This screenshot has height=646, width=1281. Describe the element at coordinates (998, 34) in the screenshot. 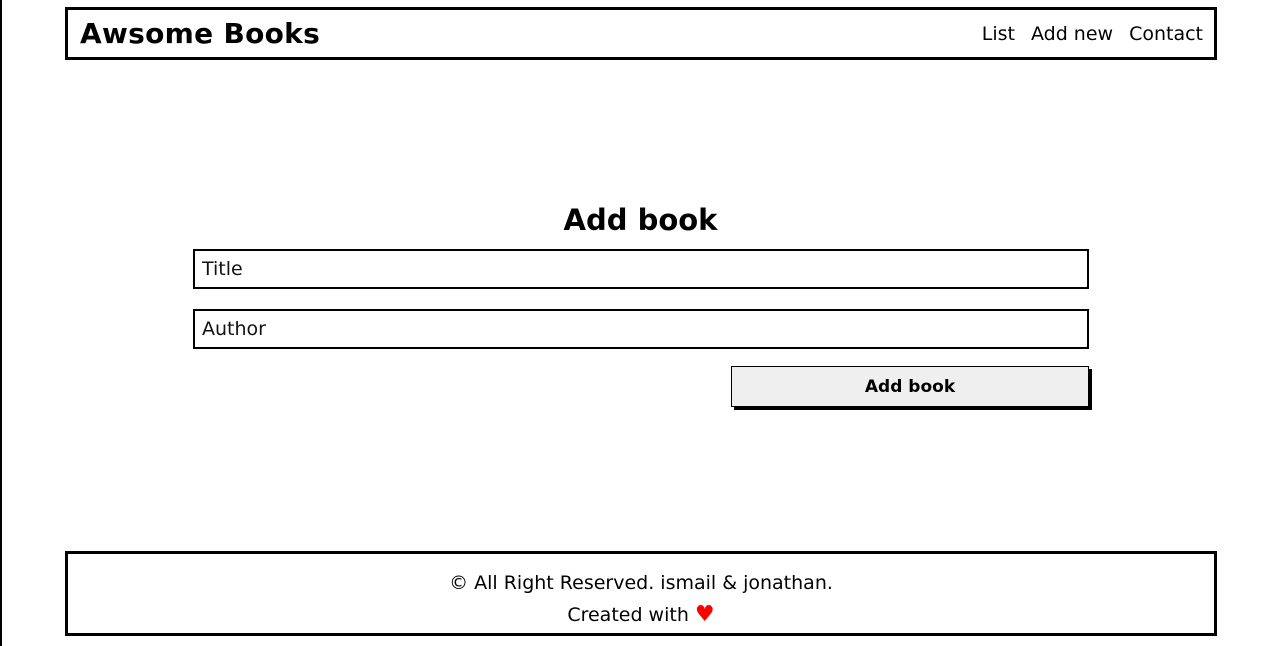

I see `nav-link-list: List` at that location.